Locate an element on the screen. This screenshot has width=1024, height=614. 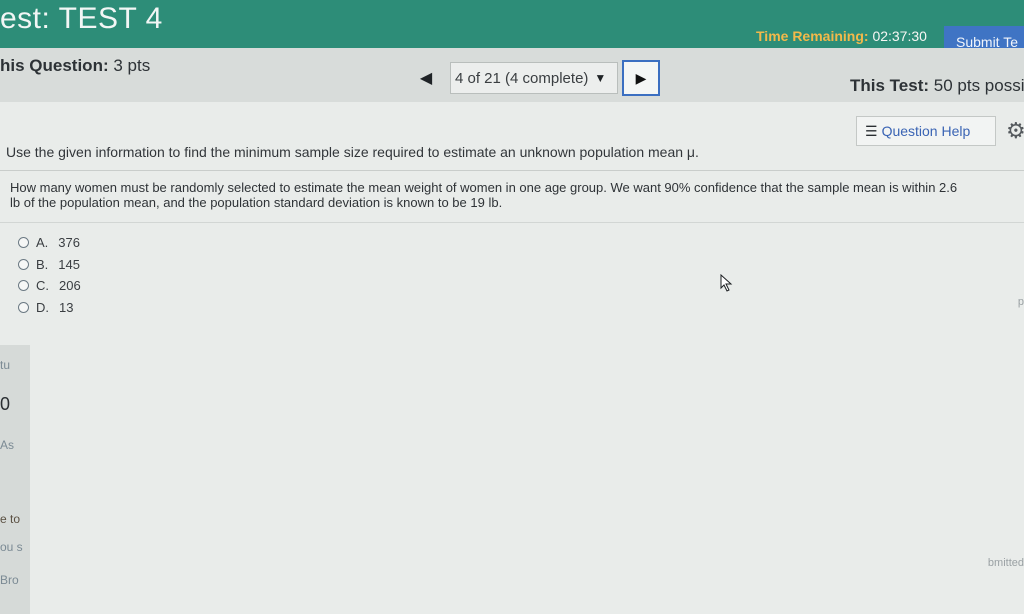
gear-icon: ⚙ is located at coordinates (1015, 131).